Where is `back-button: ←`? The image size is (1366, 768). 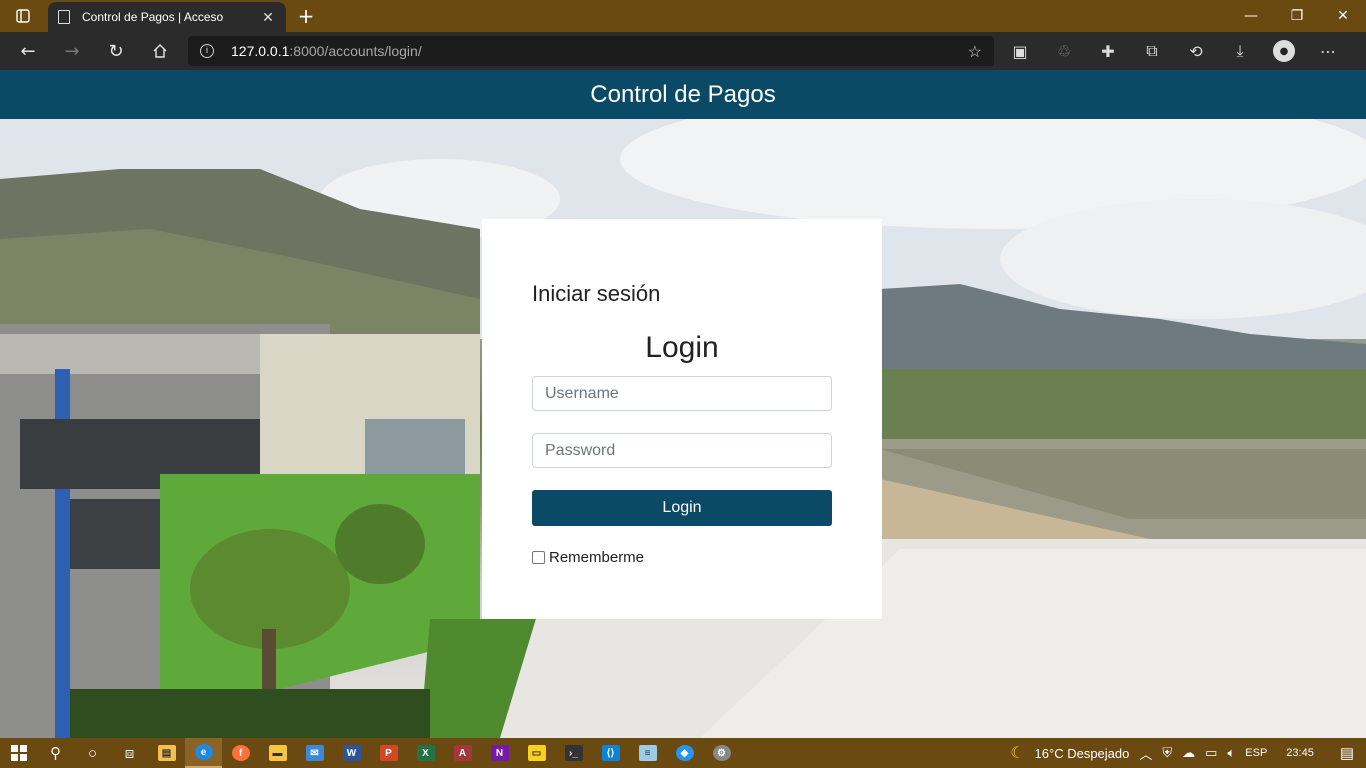 back-button: ← is located at coordinates (28, 51).